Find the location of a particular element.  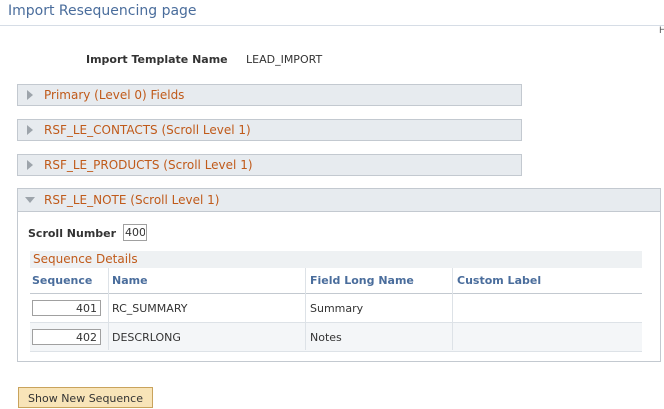

table-row: DESCRLONG Notes is located at coordinates (336, 337).